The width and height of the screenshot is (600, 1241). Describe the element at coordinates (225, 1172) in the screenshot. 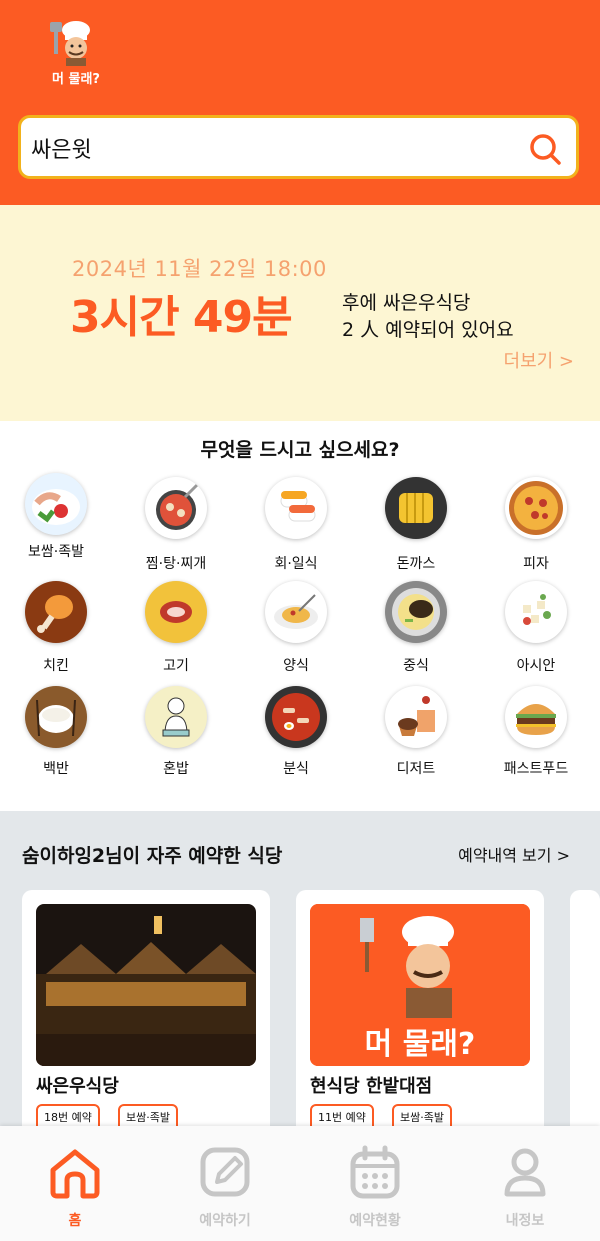

I see `edit-icon` at that location.